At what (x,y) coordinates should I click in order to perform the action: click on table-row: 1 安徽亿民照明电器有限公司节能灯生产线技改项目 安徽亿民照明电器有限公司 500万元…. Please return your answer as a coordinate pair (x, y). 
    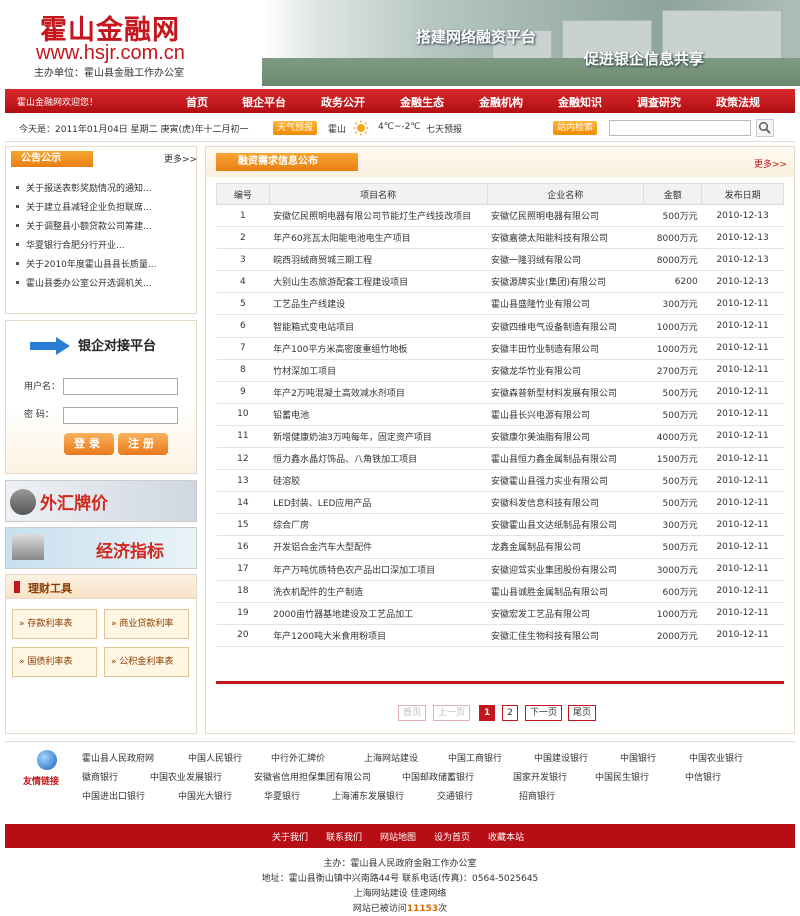
    Looking at the image, I should click on (500, 216).